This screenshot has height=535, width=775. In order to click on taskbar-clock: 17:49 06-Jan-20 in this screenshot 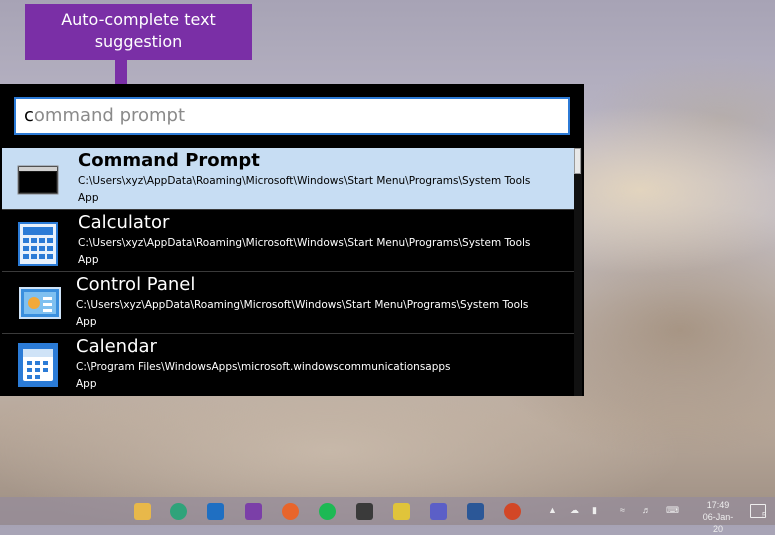, I will do `click(718, 517)`.